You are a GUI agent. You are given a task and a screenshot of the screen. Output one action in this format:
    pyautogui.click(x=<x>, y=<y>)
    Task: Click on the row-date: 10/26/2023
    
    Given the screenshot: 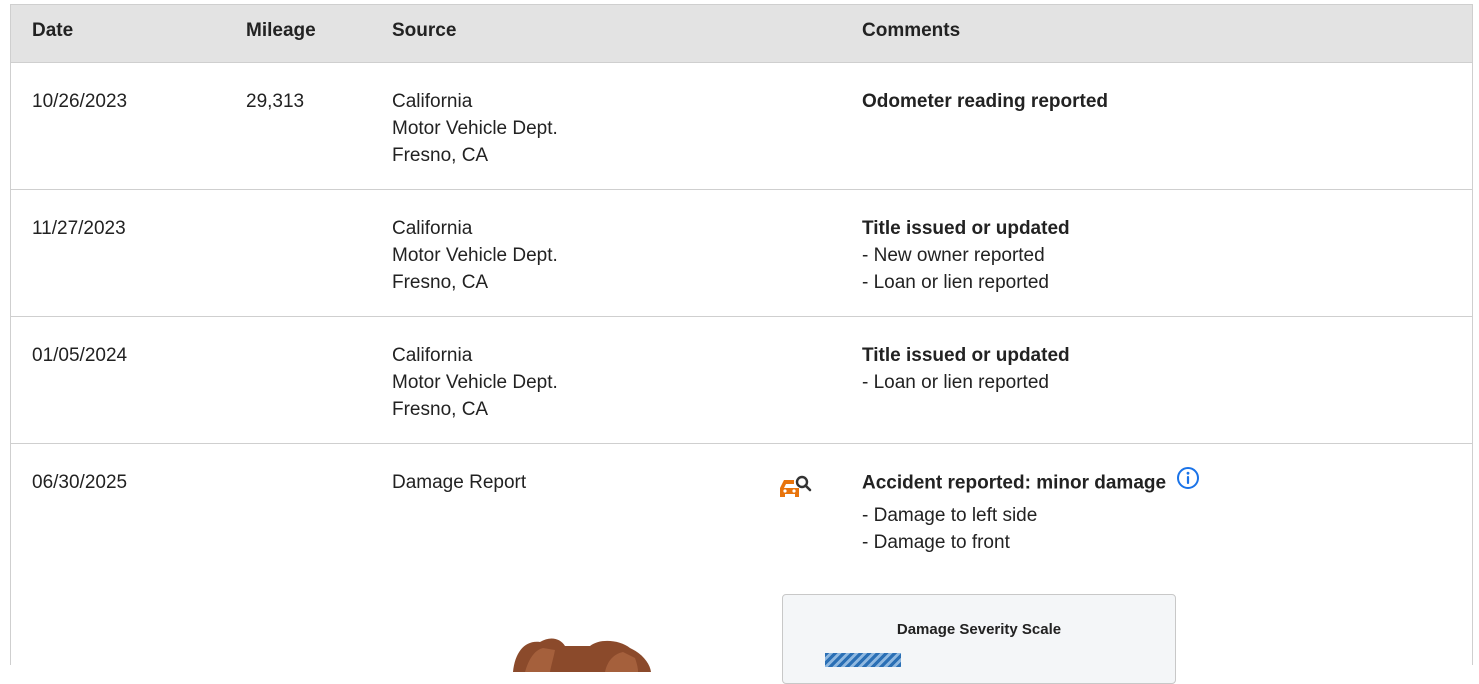 What is the action you would take?
    pyautogui.click(x=80, y=101)
    